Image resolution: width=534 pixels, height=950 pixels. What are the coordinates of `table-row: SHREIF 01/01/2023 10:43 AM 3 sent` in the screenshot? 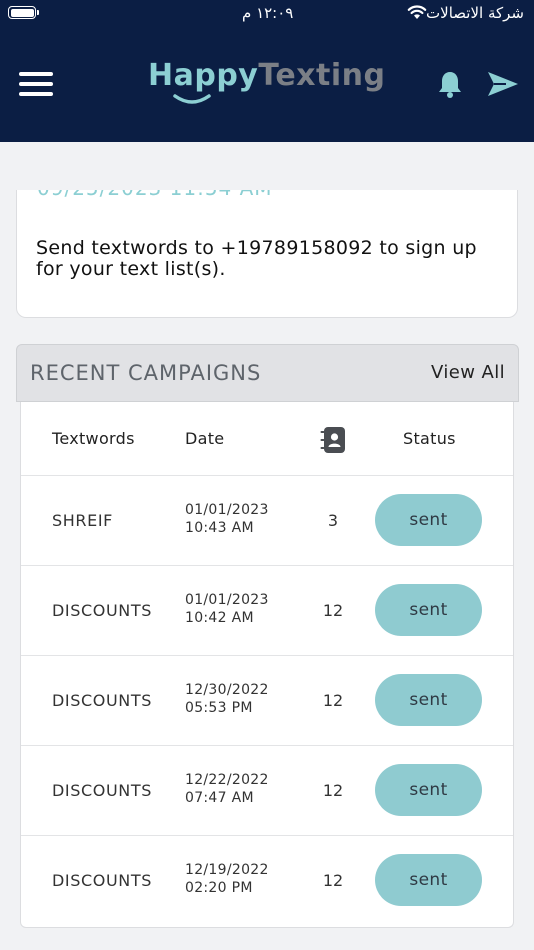 It's located at (267, 521).